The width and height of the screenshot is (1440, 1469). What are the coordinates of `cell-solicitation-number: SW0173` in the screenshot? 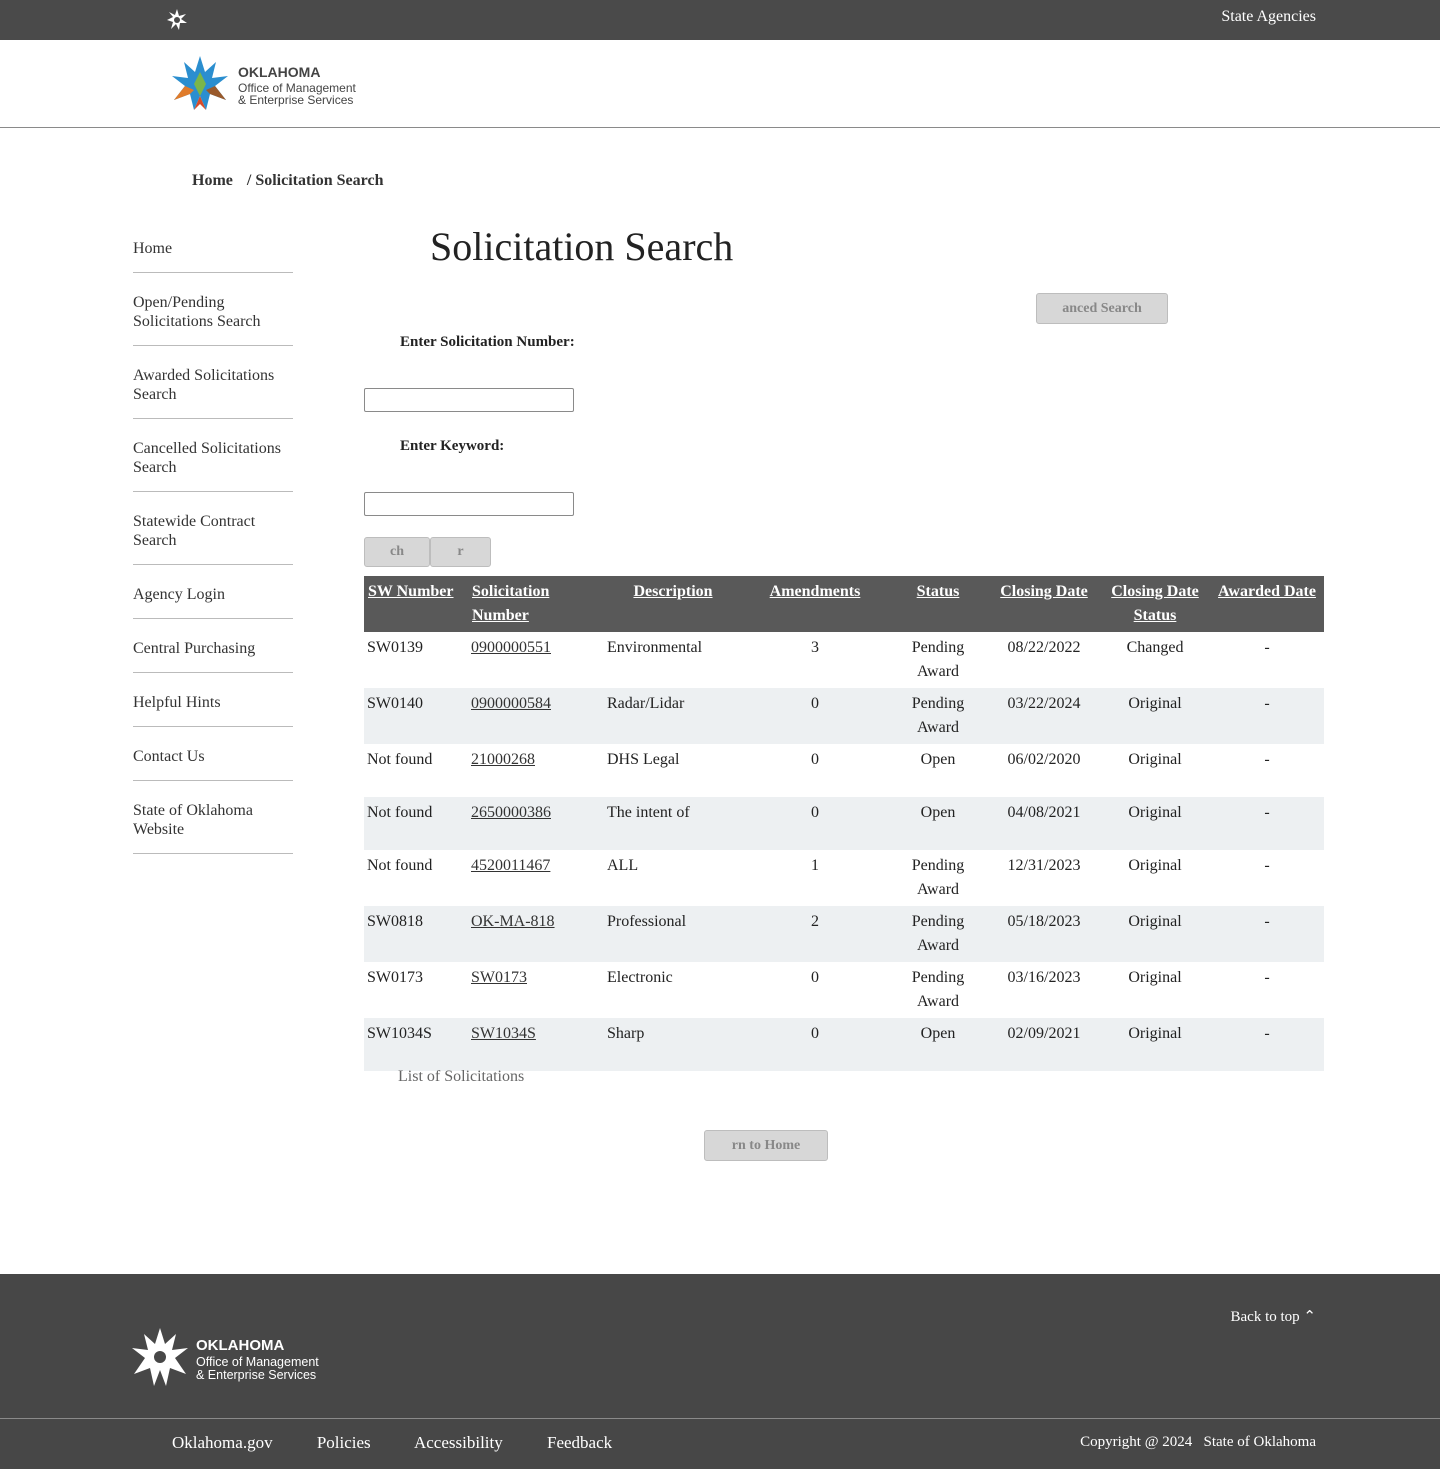 It's located at (536, 990).